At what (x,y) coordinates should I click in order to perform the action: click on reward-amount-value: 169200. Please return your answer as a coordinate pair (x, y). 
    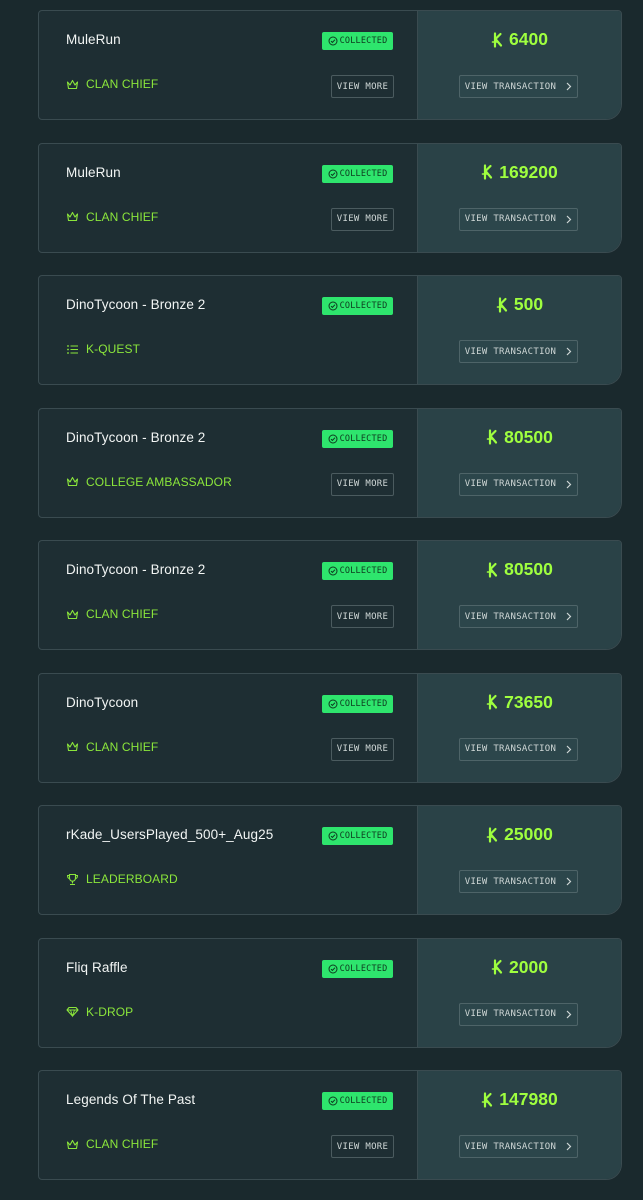
    Looking at the image, I should click on (528, 171).